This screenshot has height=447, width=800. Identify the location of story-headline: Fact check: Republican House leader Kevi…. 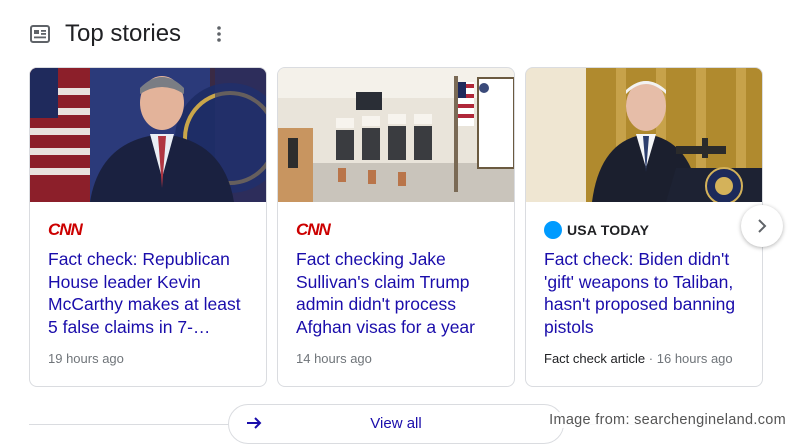
(150, 293).